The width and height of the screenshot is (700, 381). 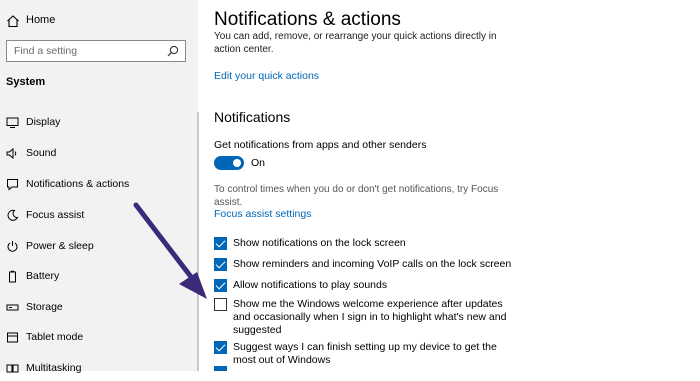 What do you see at coordinates (88, 51) in the screenshot?
I see `search-input` at bounding box center [88, 51].